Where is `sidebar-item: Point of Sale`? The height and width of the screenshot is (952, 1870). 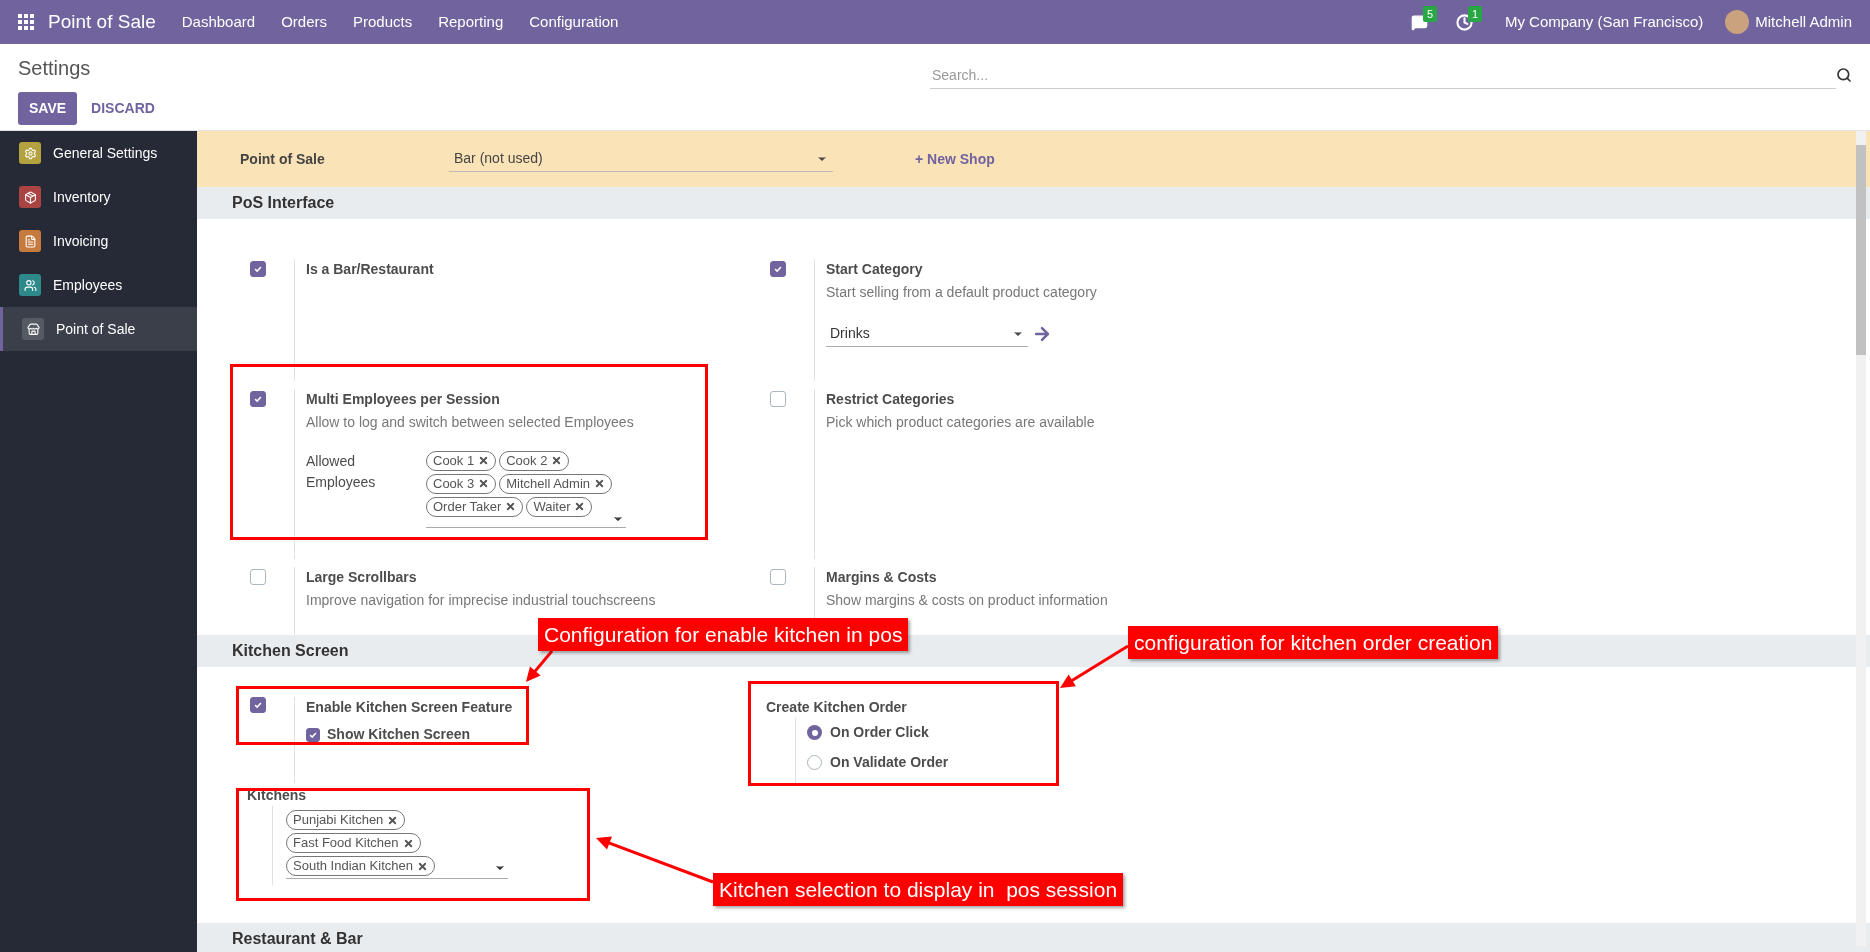 sidebar-item: Point of Sale is located at coordinates (98, 329).